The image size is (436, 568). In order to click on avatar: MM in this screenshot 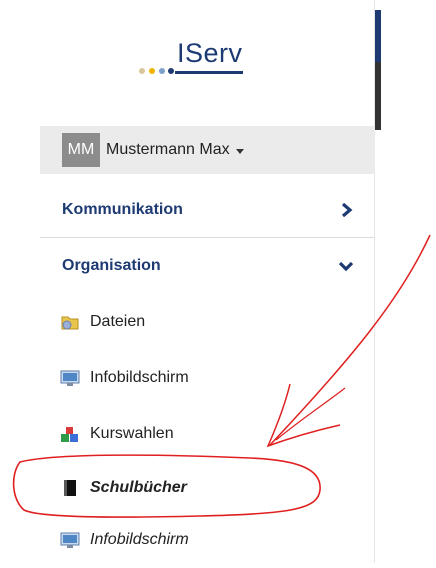, I will do `click(81, 150)`.